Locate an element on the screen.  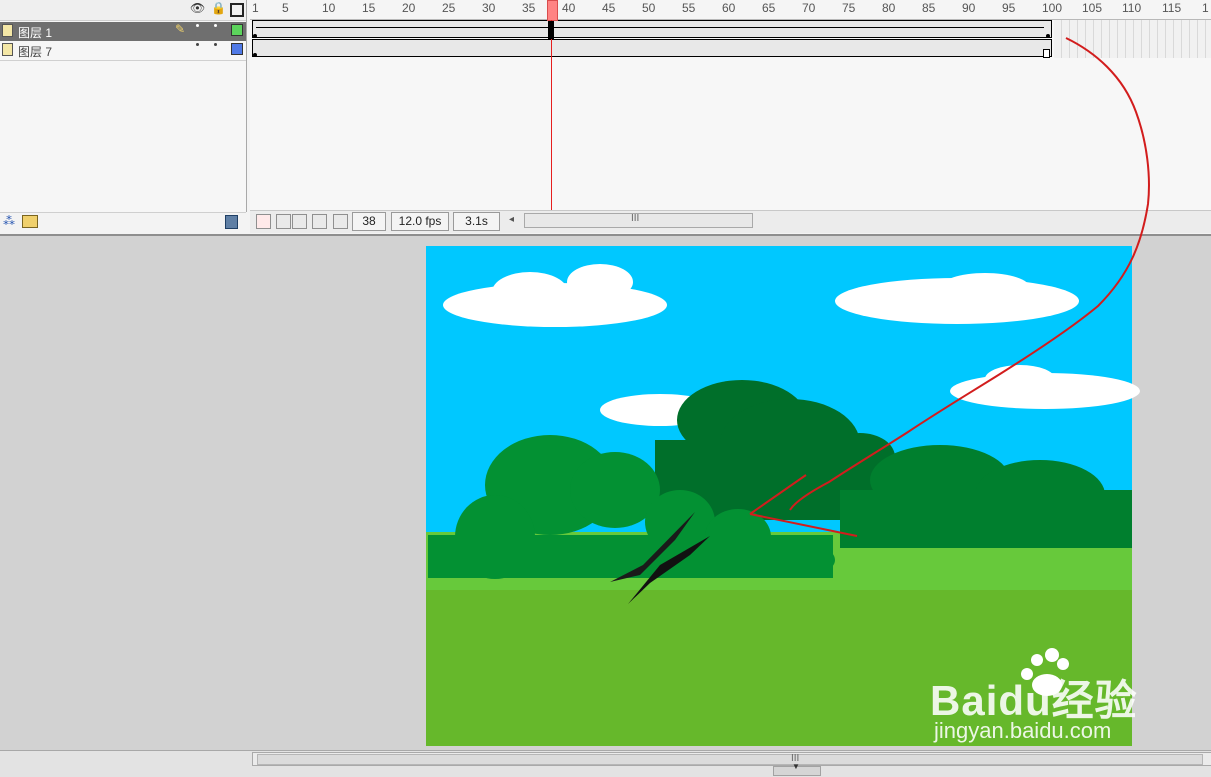
baidu-watermark-url: jingyan.baidu.com is located at coordinates (1023, 730).